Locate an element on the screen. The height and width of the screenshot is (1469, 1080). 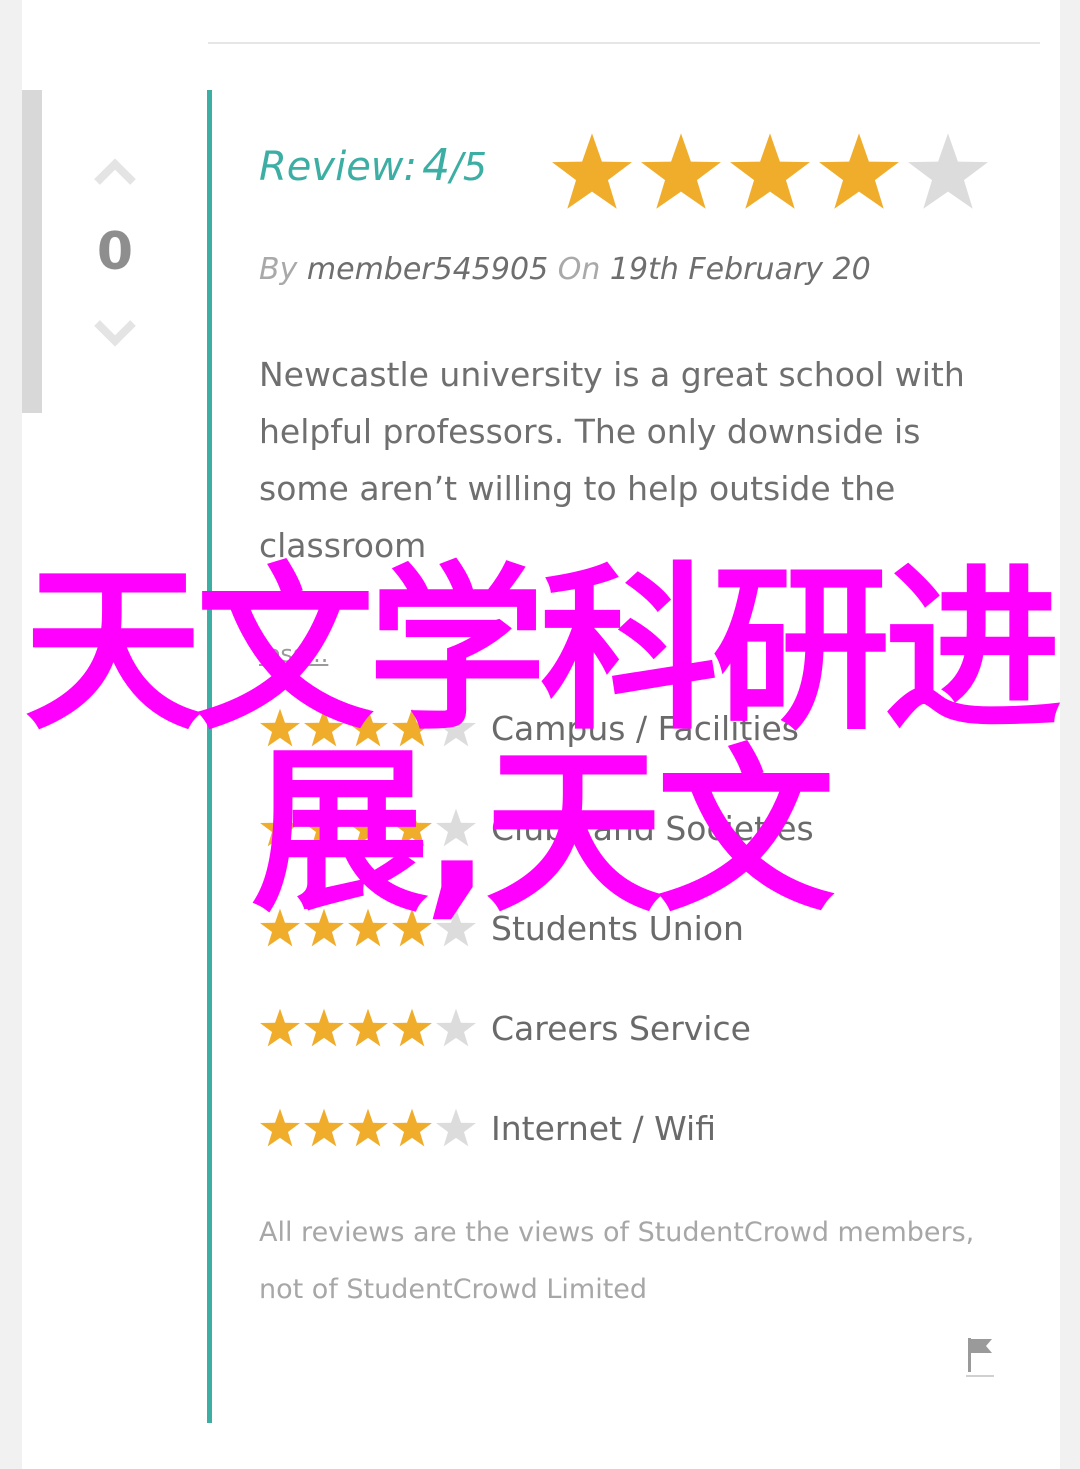
overall-rating-stars is located at coordinates (770, 172).